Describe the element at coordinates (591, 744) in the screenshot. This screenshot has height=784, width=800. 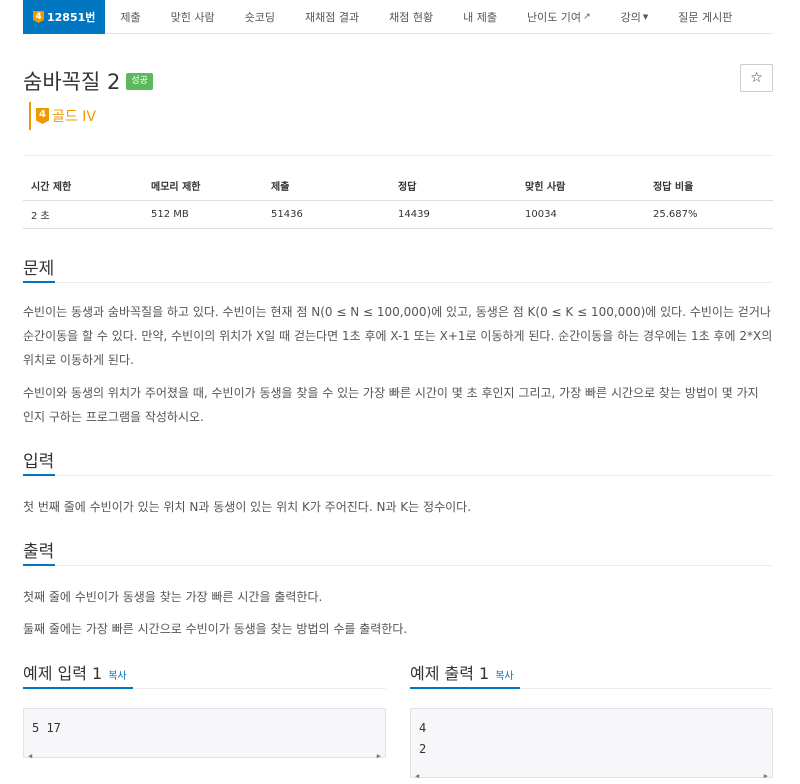
I see `sample-output-box: 4 2 ◀ ▶` at that location.